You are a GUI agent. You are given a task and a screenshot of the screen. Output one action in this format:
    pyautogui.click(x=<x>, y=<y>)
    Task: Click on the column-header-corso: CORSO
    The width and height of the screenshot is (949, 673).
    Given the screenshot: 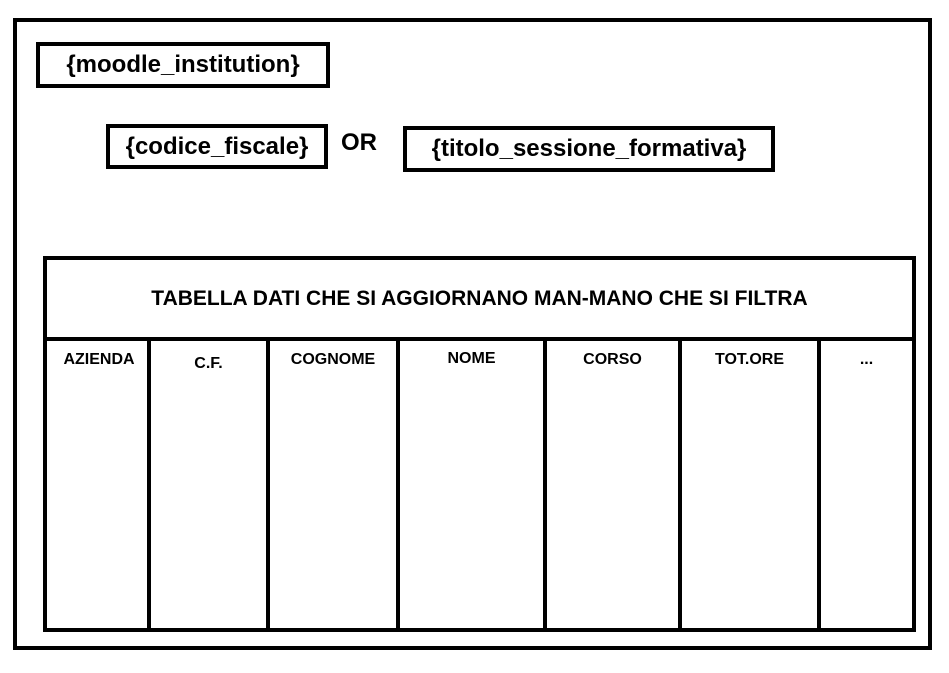 What is the action you would take?
    pyautogui.click(x=612, y=360)
    